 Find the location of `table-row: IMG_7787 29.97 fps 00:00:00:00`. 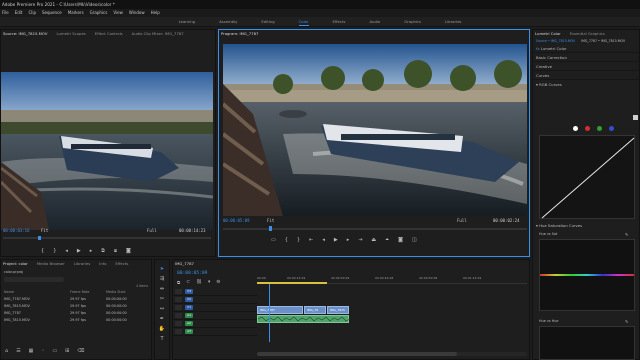

table-row: IMG_7787 29.97 fps 00:00:00:00 is located at coordinates (76, 313).